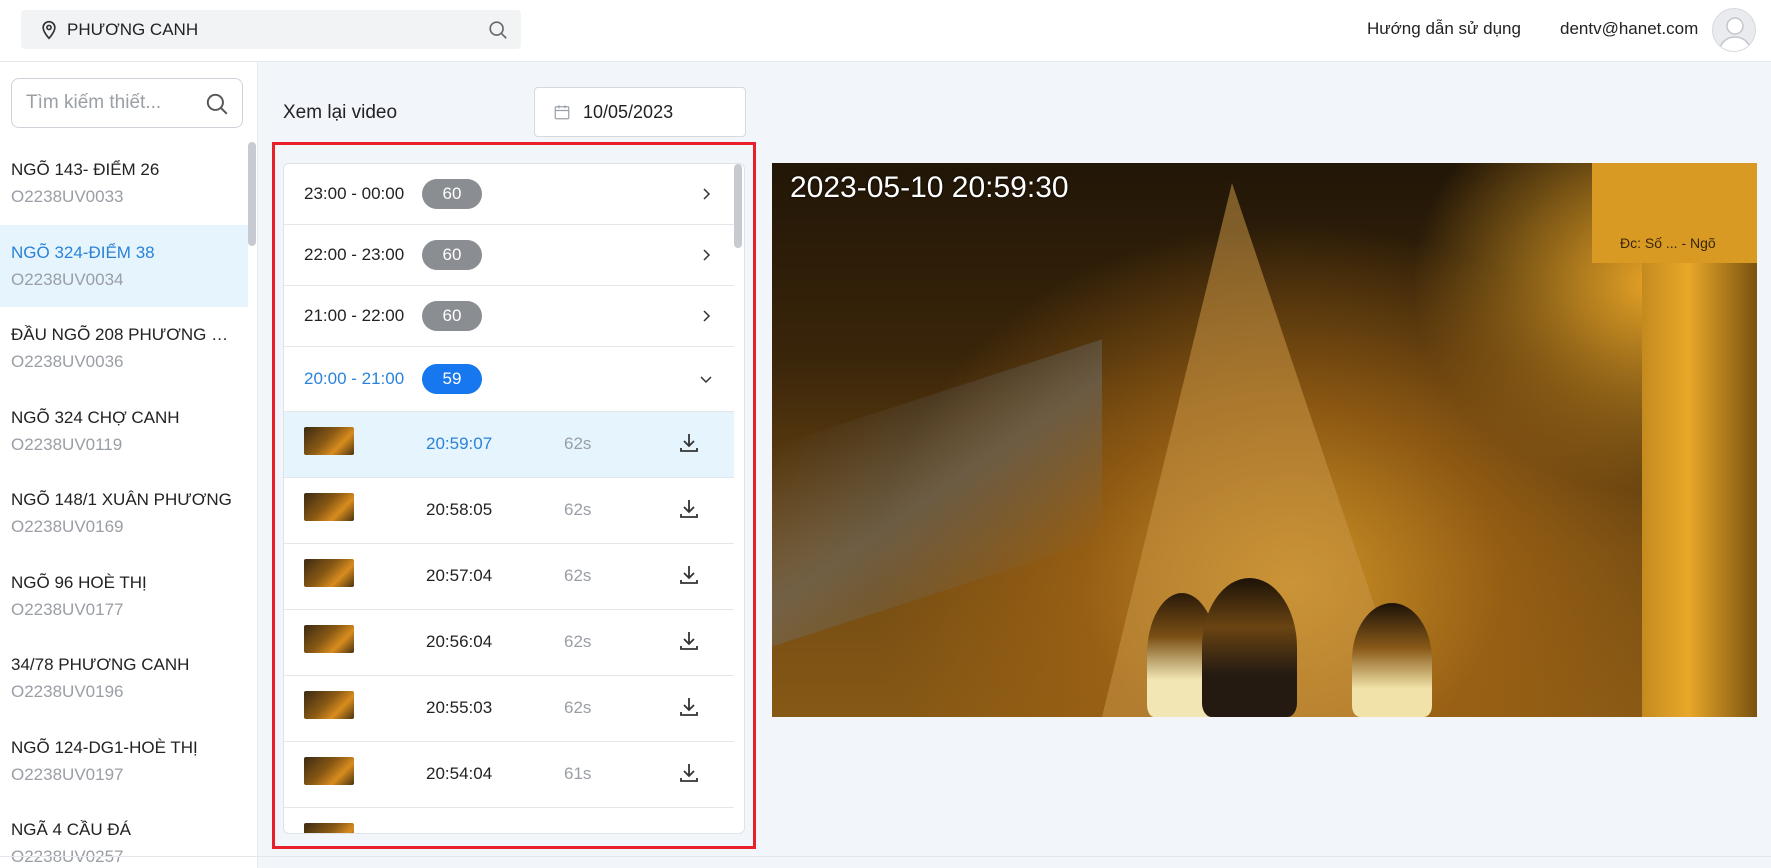 The height and width of the screenshot is (868, 1771). I want to click on clip-time: 20:58:05, so click(459, 509).